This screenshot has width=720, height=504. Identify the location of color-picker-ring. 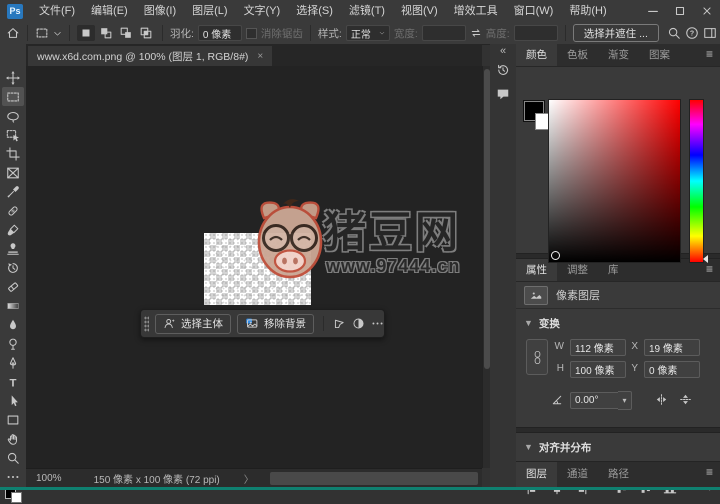
(555, 255).